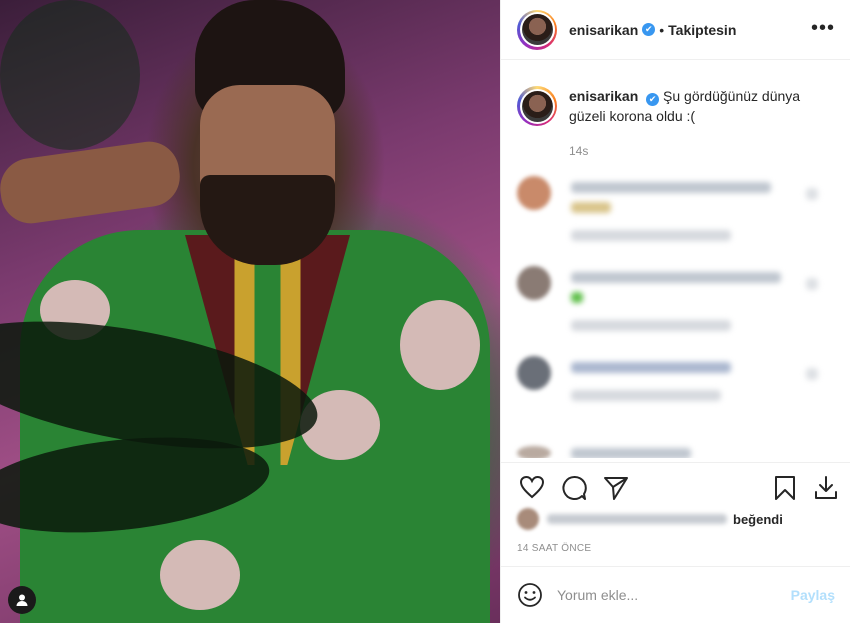  Describe the element at coordinates (579, 151) in the screenshot. I see `caption-age: 14s` at that location.